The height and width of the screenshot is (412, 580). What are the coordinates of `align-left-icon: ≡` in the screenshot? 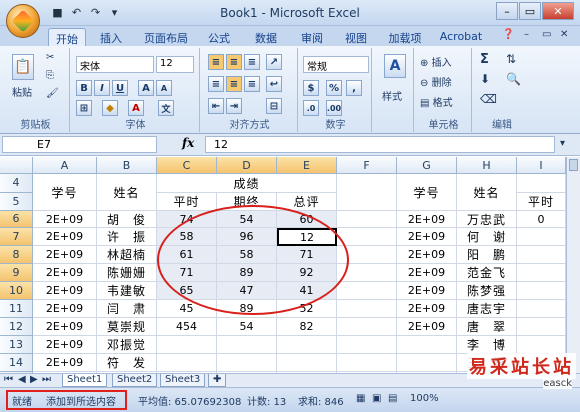 It's located at (216, 84).